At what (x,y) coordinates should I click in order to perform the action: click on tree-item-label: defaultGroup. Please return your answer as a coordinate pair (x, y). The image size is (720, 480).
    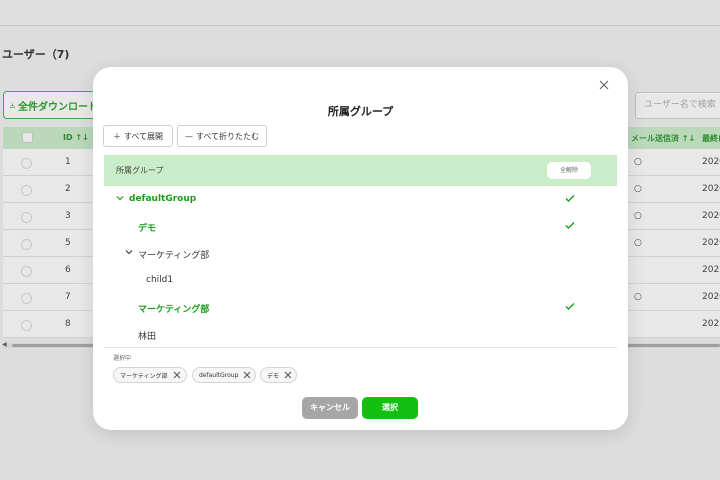
    Looking at the image, I should click on (163, 199).